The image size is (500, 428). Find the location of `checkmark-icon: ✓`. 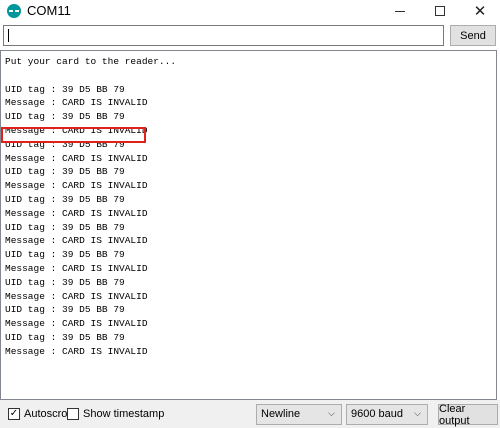

checkmark-icon: ✓ is located at coordinates (14, 413).